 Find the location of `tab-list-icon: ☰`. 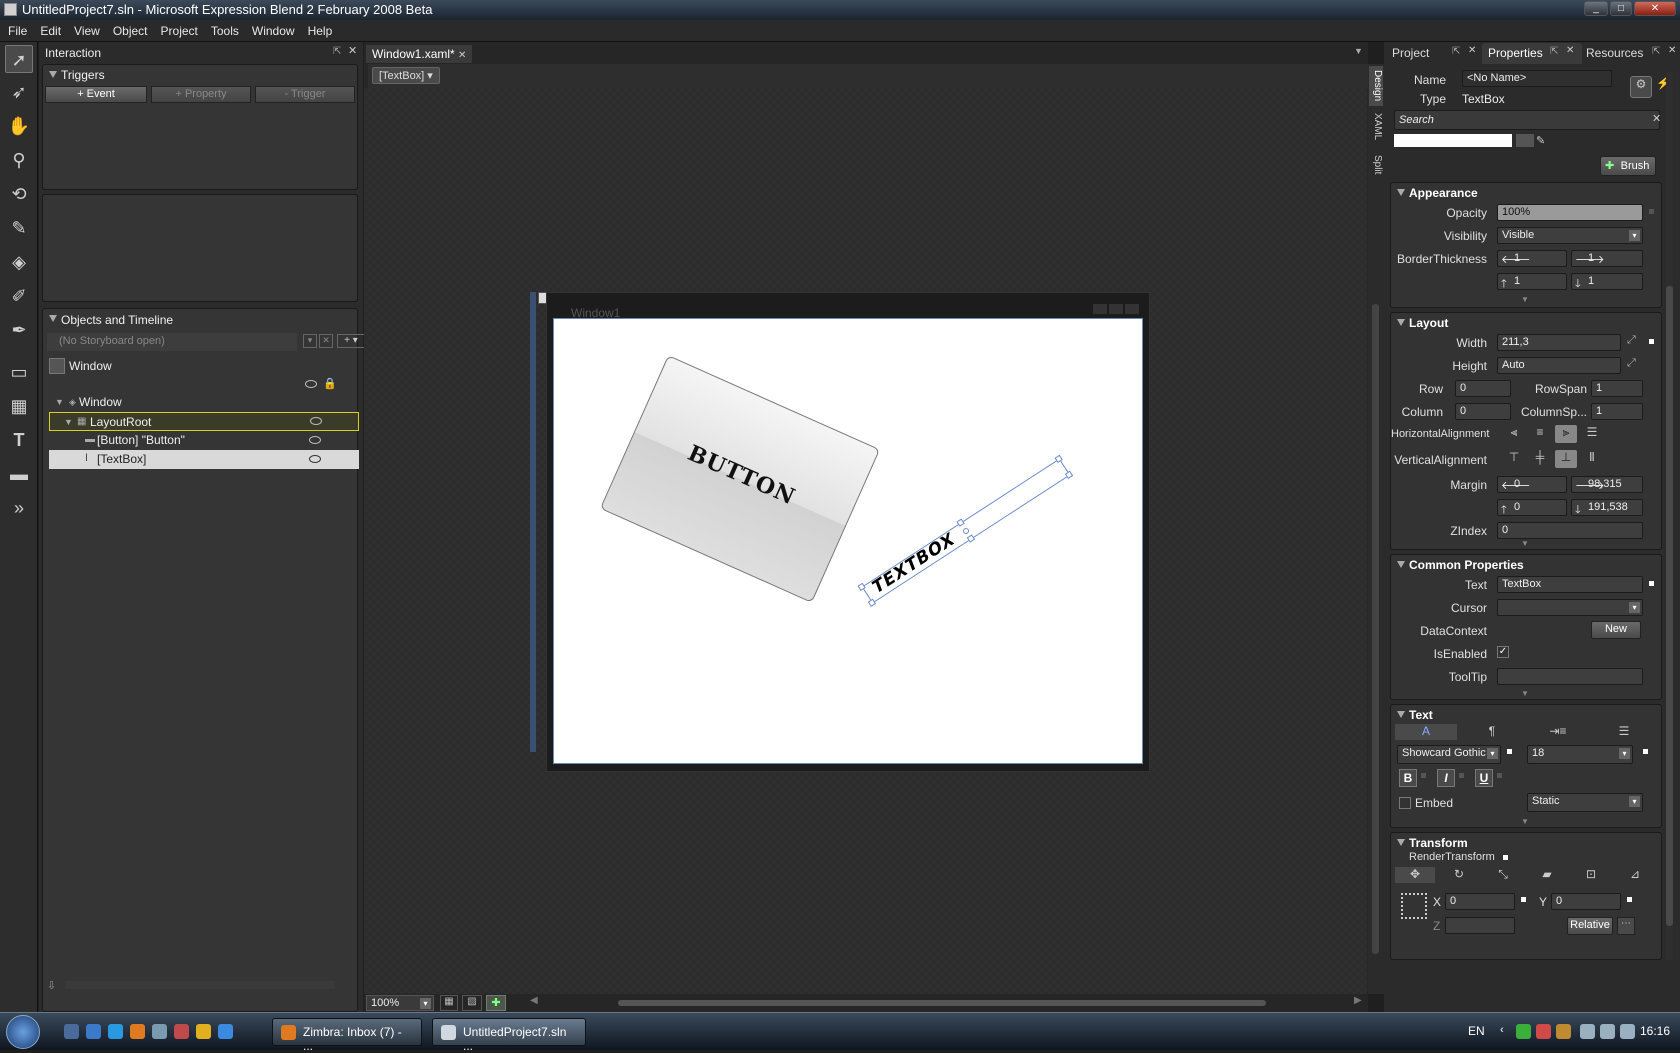

tab-list-icon: ☰ is located at coordinates (1624, 732).